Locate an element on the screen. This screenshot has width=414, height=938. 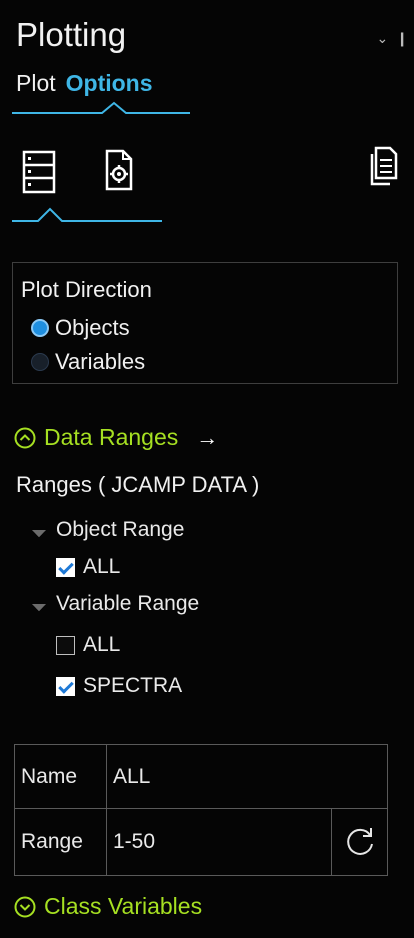
radio-objects-label: Objects is located at coordinates (92, 327).